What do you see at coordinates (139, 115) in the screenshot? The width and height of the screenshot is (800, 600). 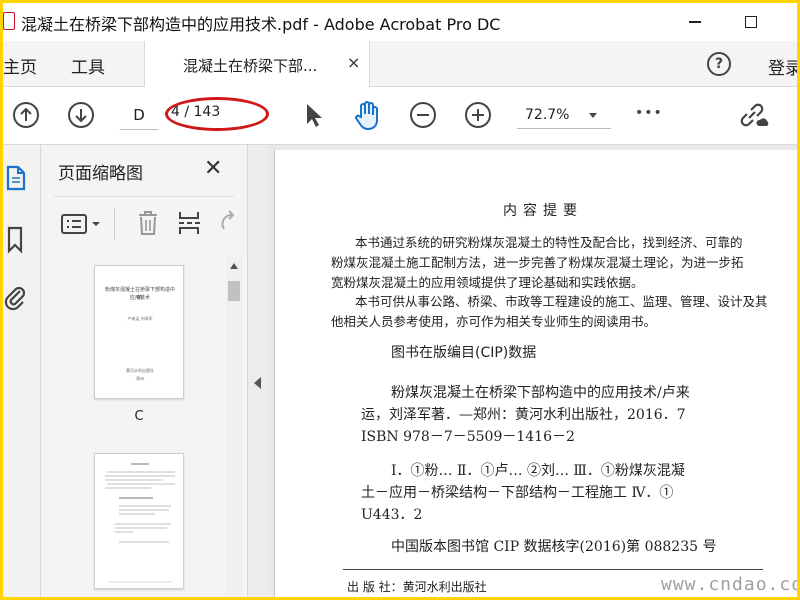 I see `page-number-input: D` at bounding box center [139, 115].